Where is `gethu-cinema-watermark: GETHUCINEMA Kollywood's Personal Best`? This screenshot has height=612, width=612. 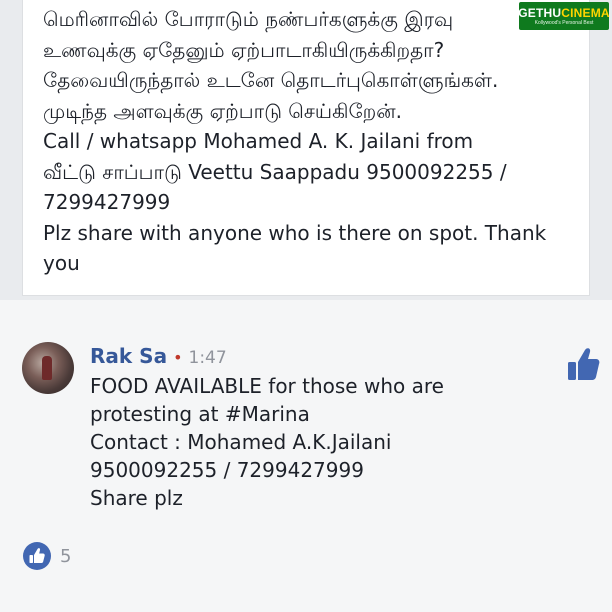 gethu-cinema-watermark: GETHUCINEMA Kollywood's Personal Best is located at coordinates (564, 16).